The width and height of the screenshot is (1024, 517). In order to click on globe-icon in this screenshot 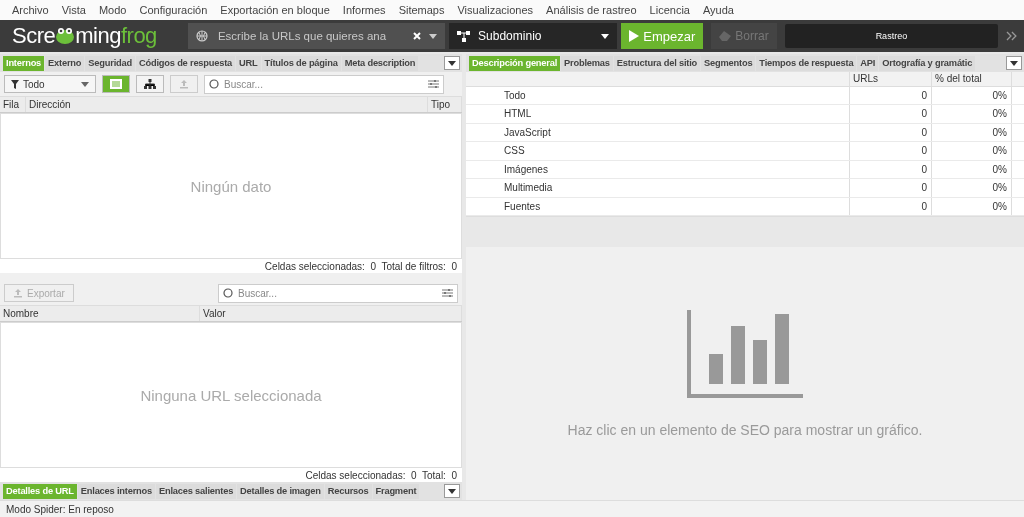, I will do `click(201, 36)`.